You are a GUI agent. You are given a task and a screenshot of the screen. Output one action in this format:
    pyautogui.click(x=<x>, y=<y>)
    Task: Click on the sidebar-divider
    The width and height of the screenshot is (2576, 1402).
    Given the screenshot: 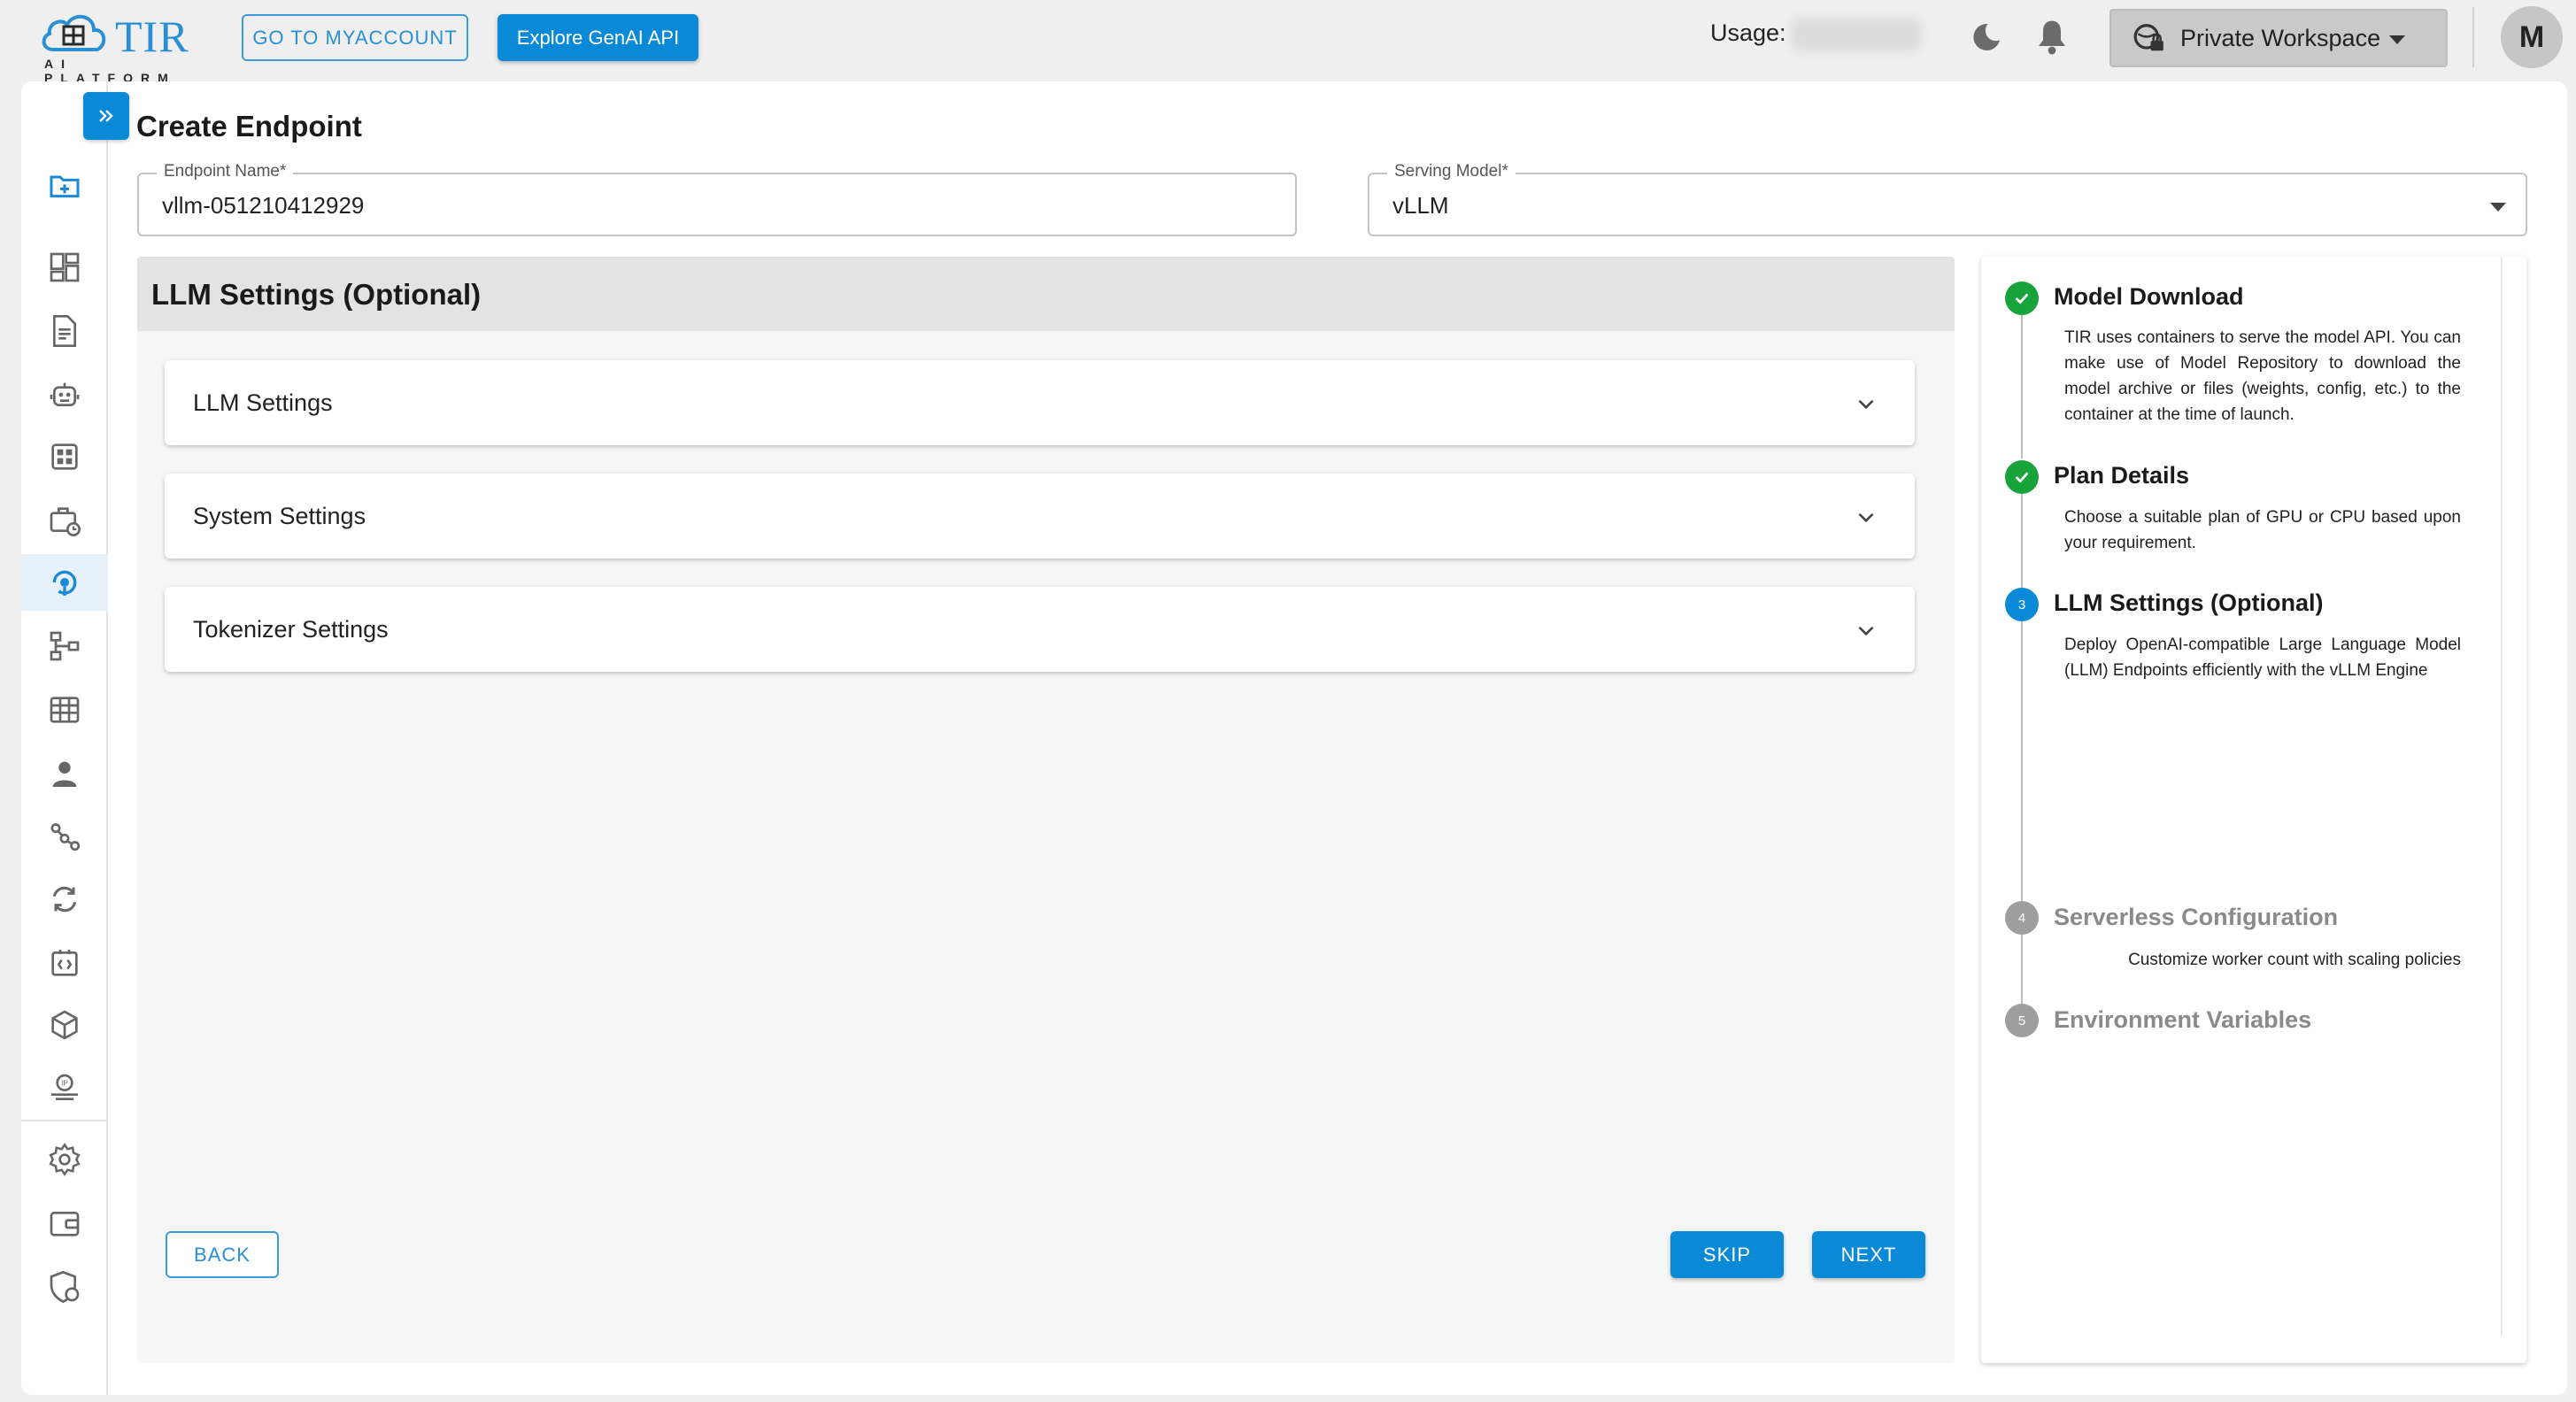 What is the action you would take?
    pyautogui.click(x=64, y=1120)
    